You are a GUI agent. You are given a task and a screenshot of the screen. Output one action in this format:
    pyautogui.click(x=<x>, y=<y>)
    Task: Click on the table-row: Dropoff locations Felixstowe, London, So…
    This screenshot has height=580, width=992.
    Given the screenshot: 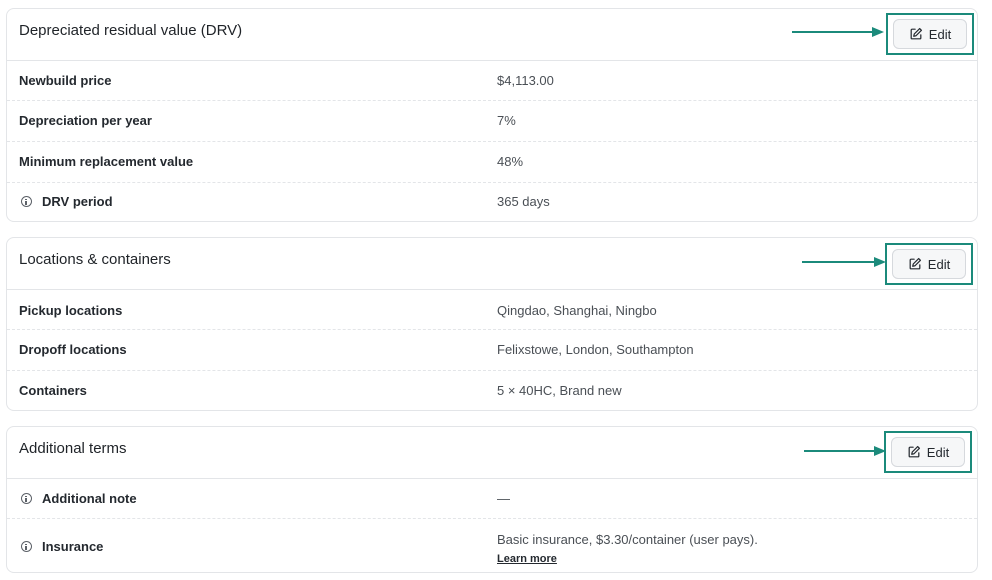 What is the action you would take?
    pyautogui.click(x=492, y=350)
    